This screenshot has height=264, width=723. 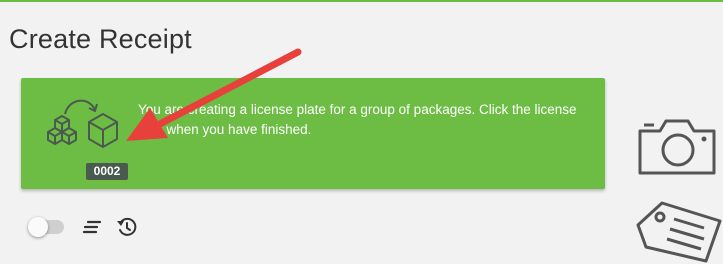 I want to click on toggle-knob, so click(x=38, y=227).